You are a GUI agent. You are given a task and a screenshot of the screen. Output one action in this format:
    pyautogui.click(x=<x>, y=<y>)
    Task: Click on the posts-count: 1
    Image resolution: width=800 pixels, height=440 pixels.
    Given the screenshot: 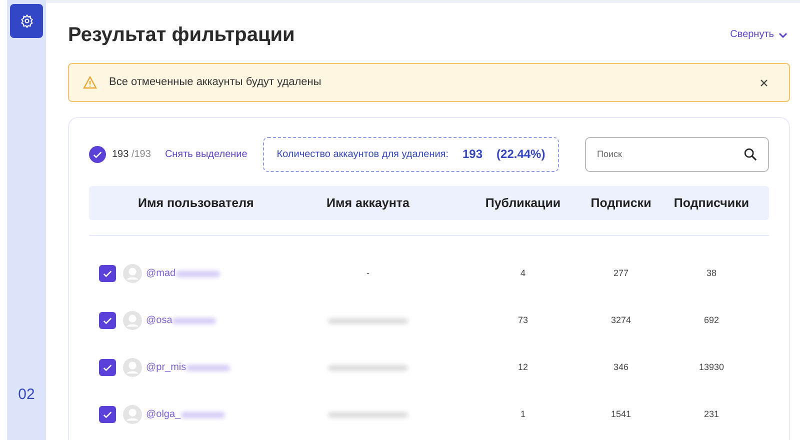 What is the action you would take?
    pyautogui.click(x=523, y=413)
    